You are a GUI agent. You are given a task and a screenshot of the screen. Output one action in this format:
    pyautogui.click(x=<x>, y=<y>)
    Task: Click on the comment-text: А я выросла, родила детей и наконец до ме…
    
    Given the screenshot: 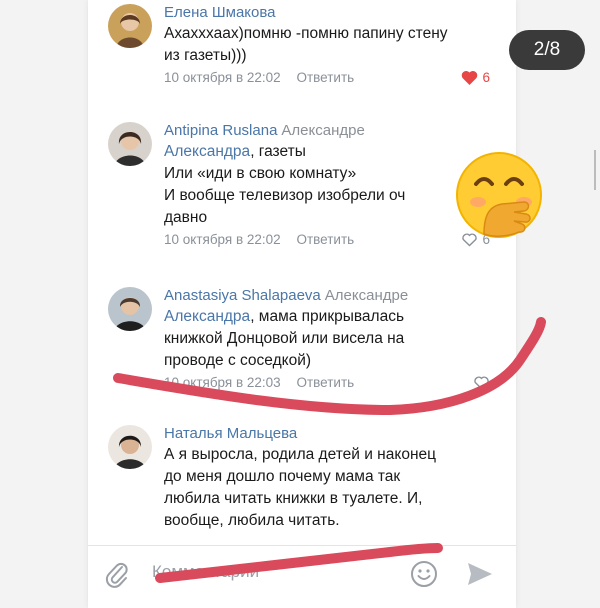 What is the action you would take?
    pyautogui.click(x=300, y=487)
    